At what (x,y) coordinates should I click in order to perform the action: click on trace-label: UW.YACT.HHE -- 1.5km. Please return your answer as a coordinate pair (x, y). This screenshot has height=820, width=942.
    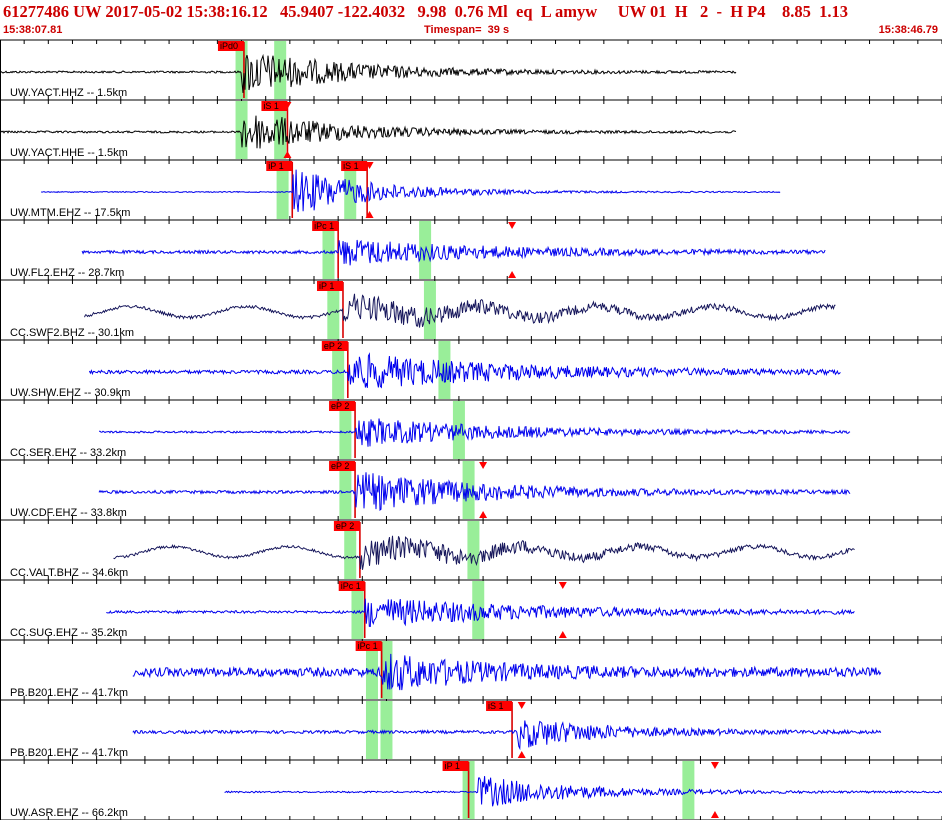
    Looking at the image, I should click on (69, 153).